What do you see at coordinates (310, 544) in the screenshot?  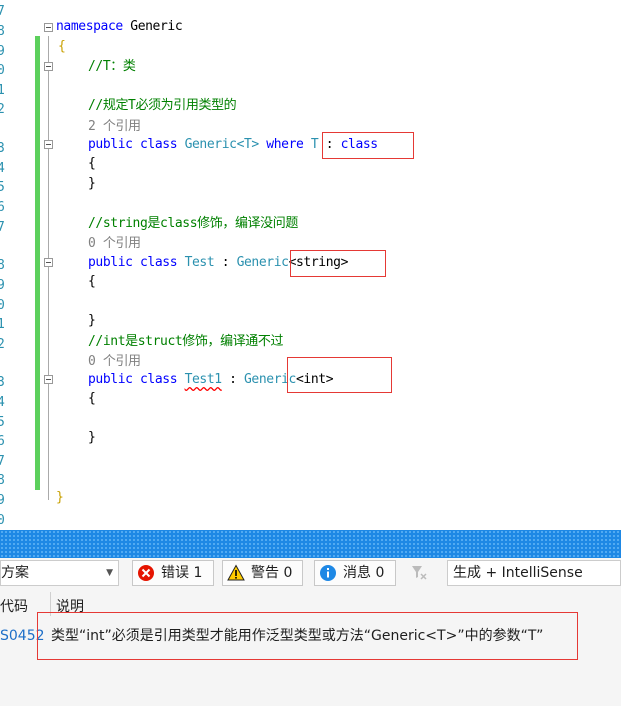 I see `panel-splitter` at bounding box center [310, 544].